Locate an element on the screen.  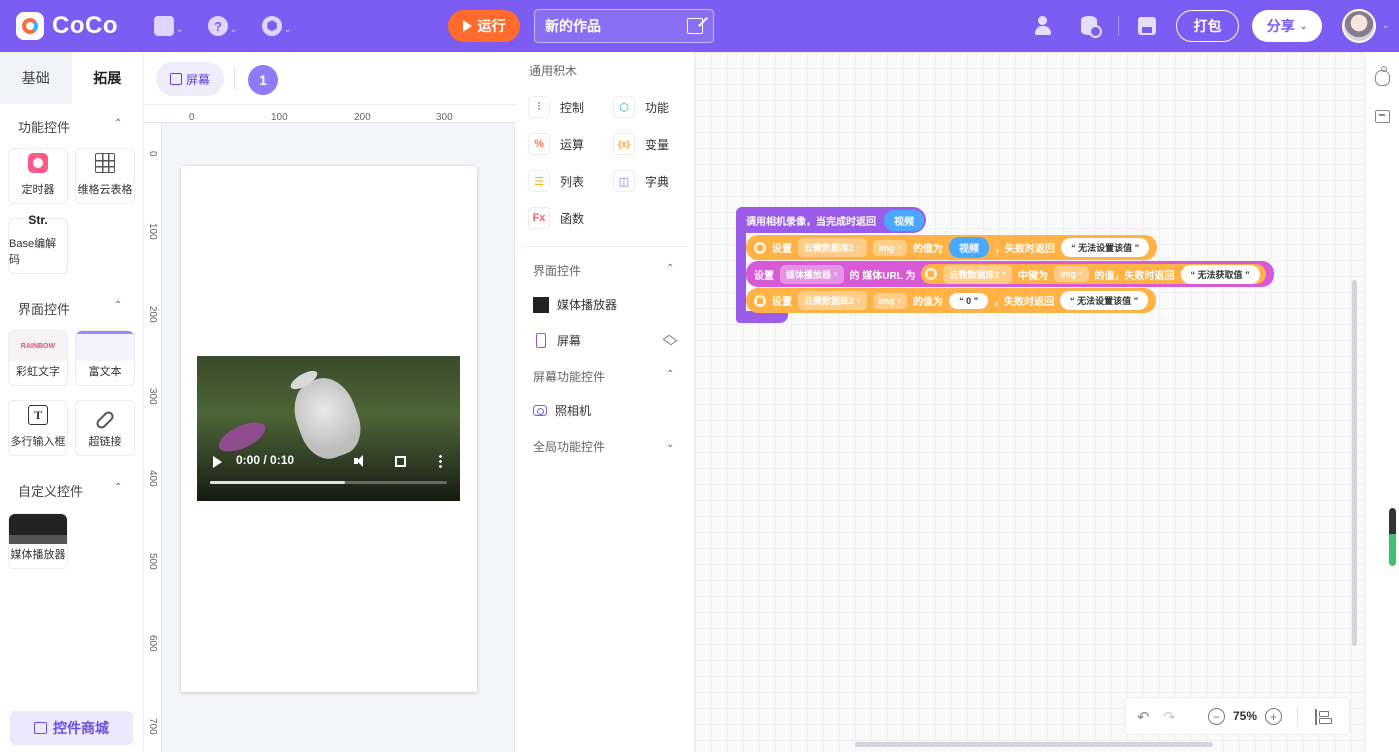
settings-menu: ⬢ ⌄ is located at coordinates (277, 26).